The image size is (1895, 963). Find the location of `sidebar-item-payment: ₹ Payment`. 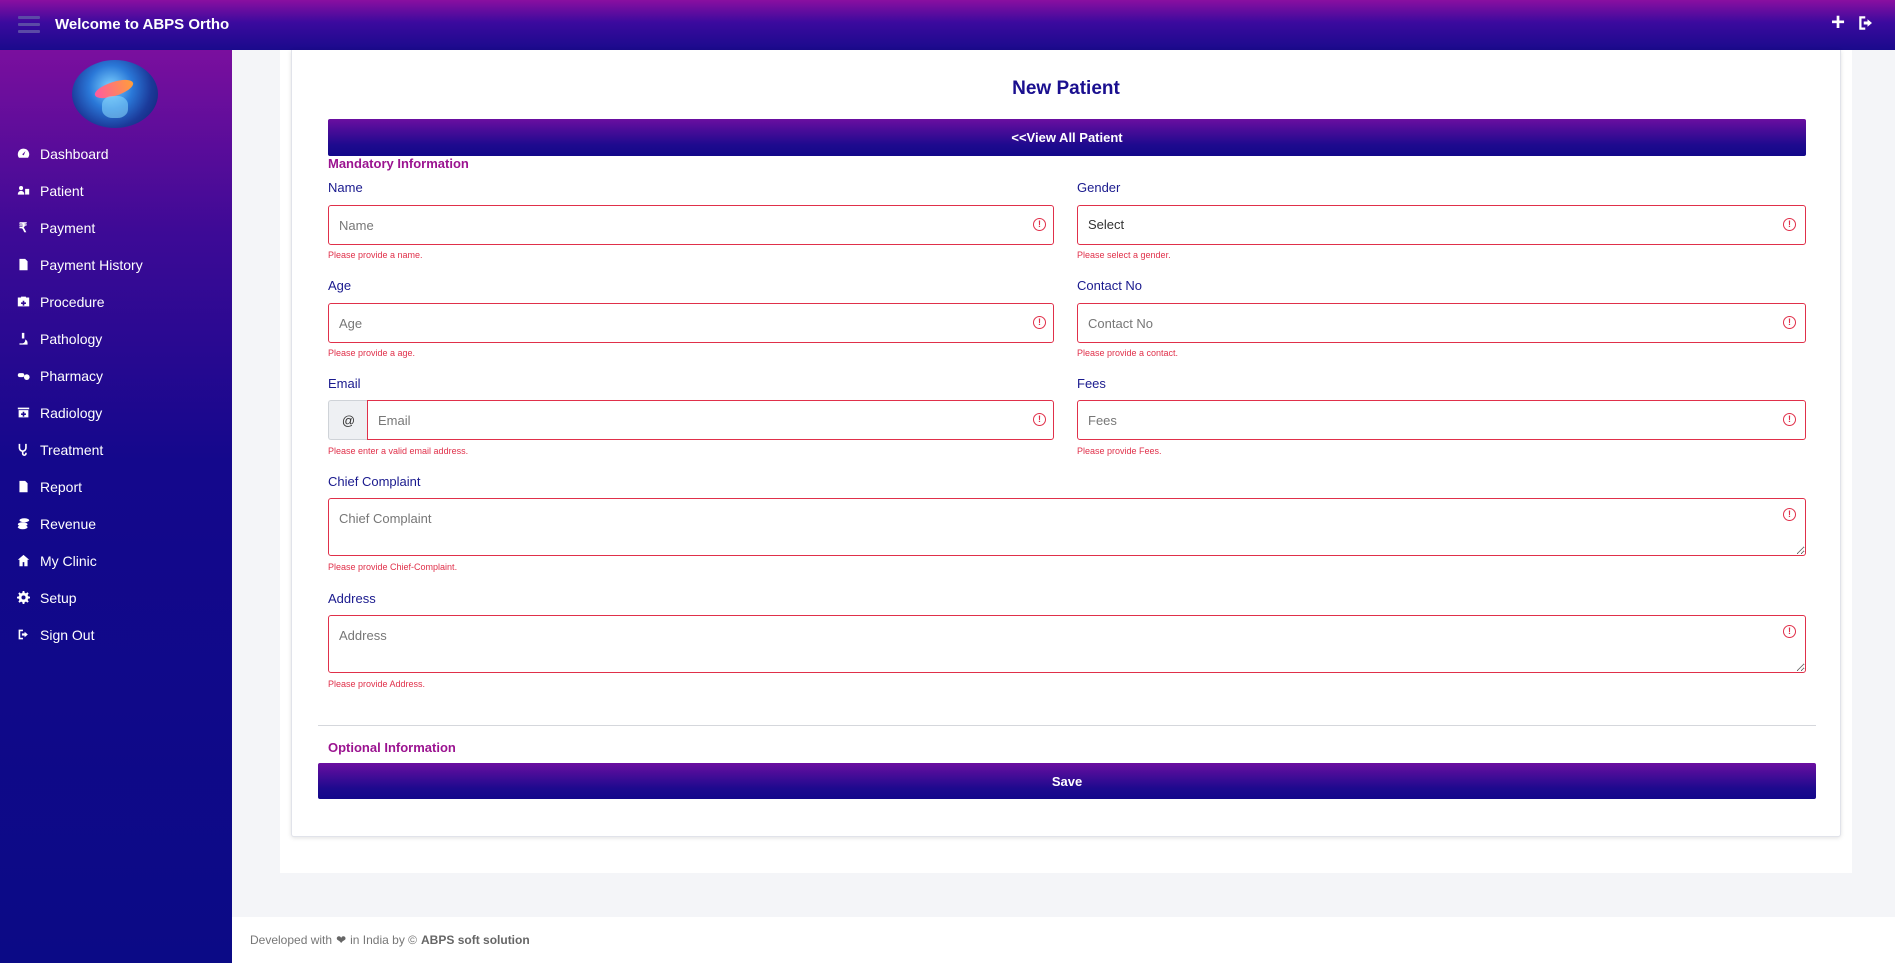

sidebar-item-payment: ₹ Payment is located at coordinates (116, 227).